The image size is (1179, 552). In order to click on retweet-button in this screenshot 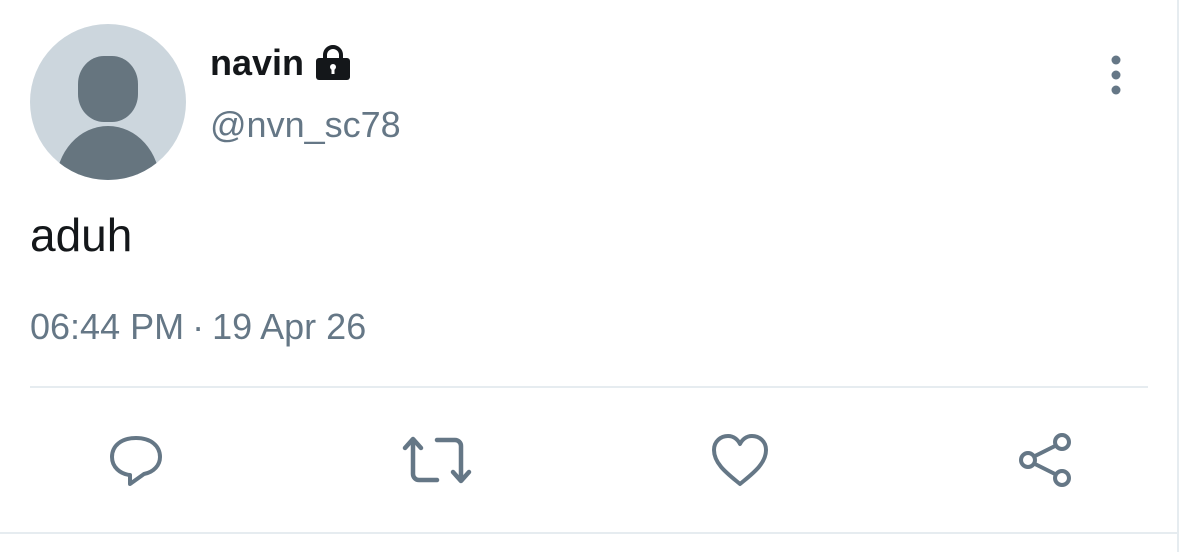, I will do `click(437, 460)`.